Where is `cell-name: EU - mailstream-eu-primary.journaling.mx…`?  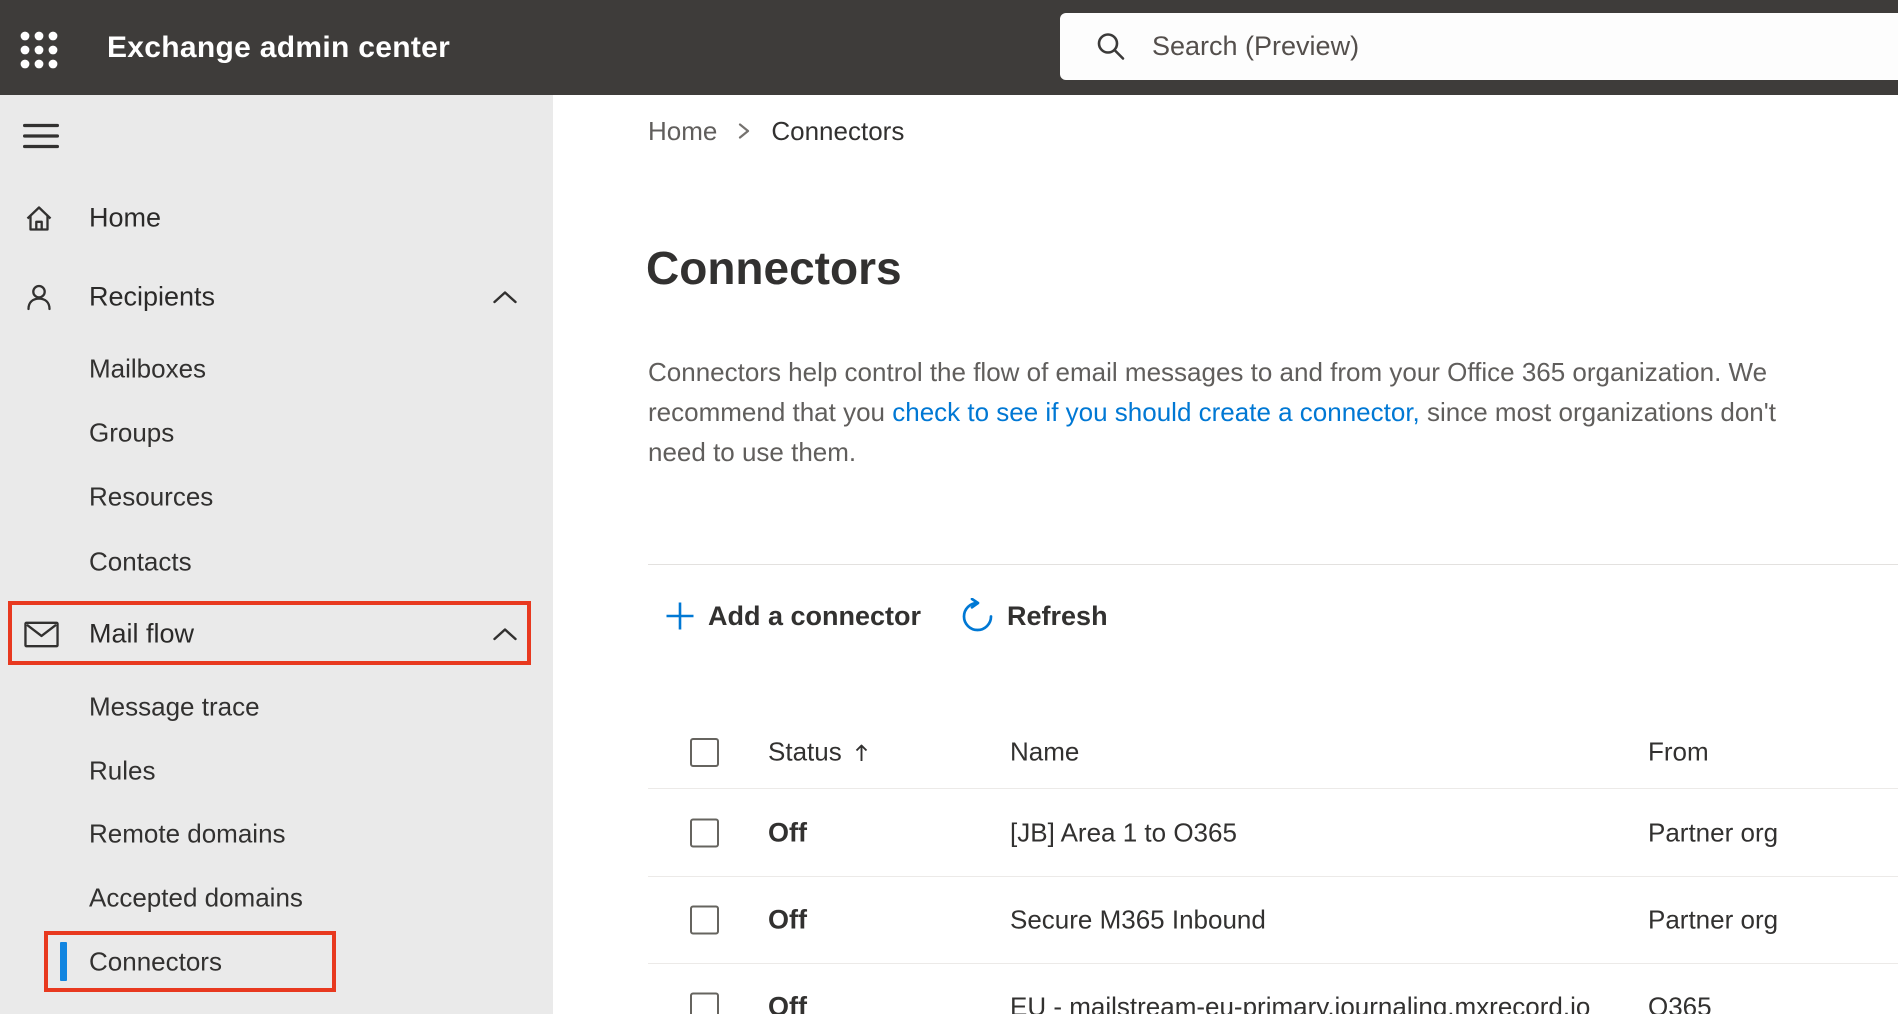
cell-name: EU - mailstream-eu-primary.journaling.mx… is located at coordinates (1300, 1002).